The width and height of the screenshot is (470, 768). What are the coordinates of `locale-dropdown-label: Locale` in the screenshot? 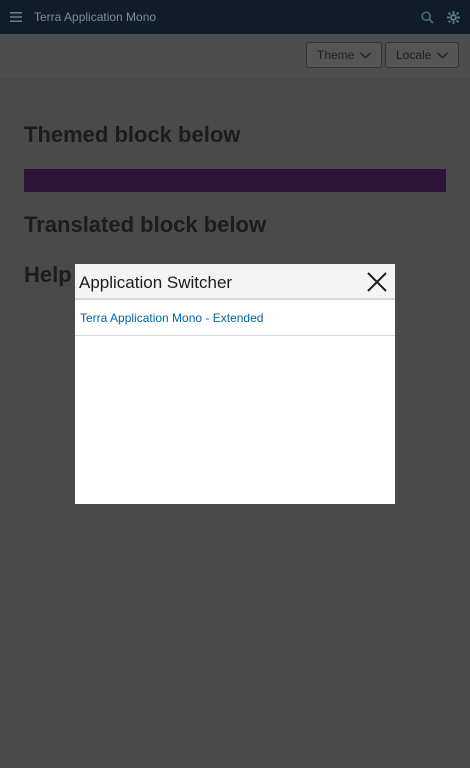 It's located at (414, 55).